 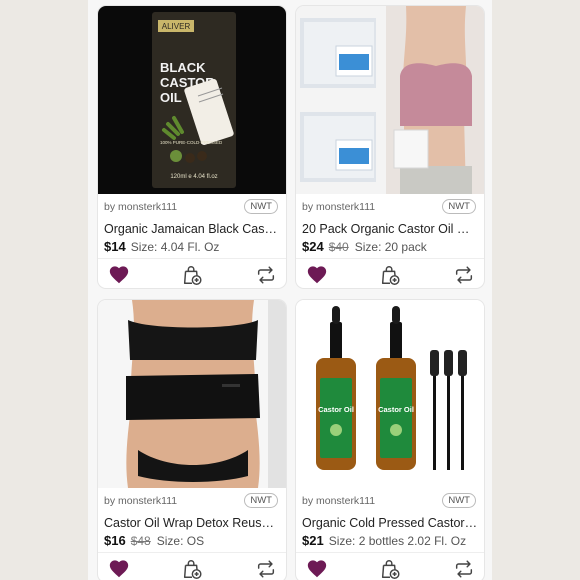 I want to click on listing-title: 20 Pack Organic Castor Oil Wrap Pads, so click(x=390, y=229).